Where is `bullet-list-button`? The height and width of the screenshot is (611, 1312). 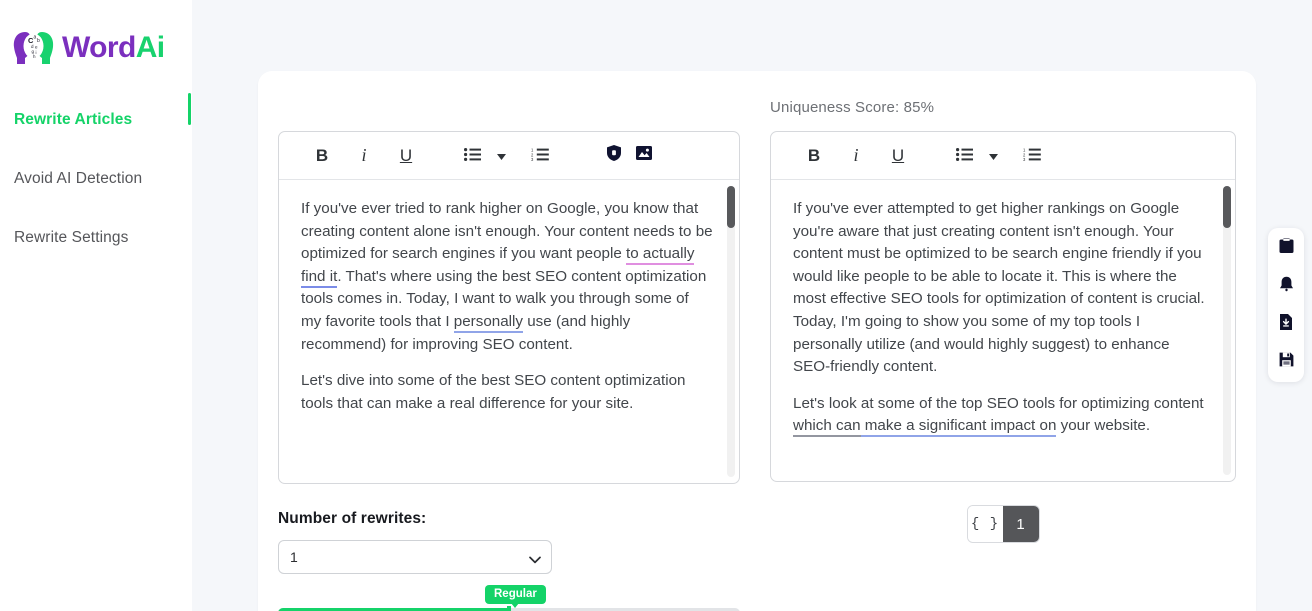
bullet-list-button is located at coordinates (472, 156).